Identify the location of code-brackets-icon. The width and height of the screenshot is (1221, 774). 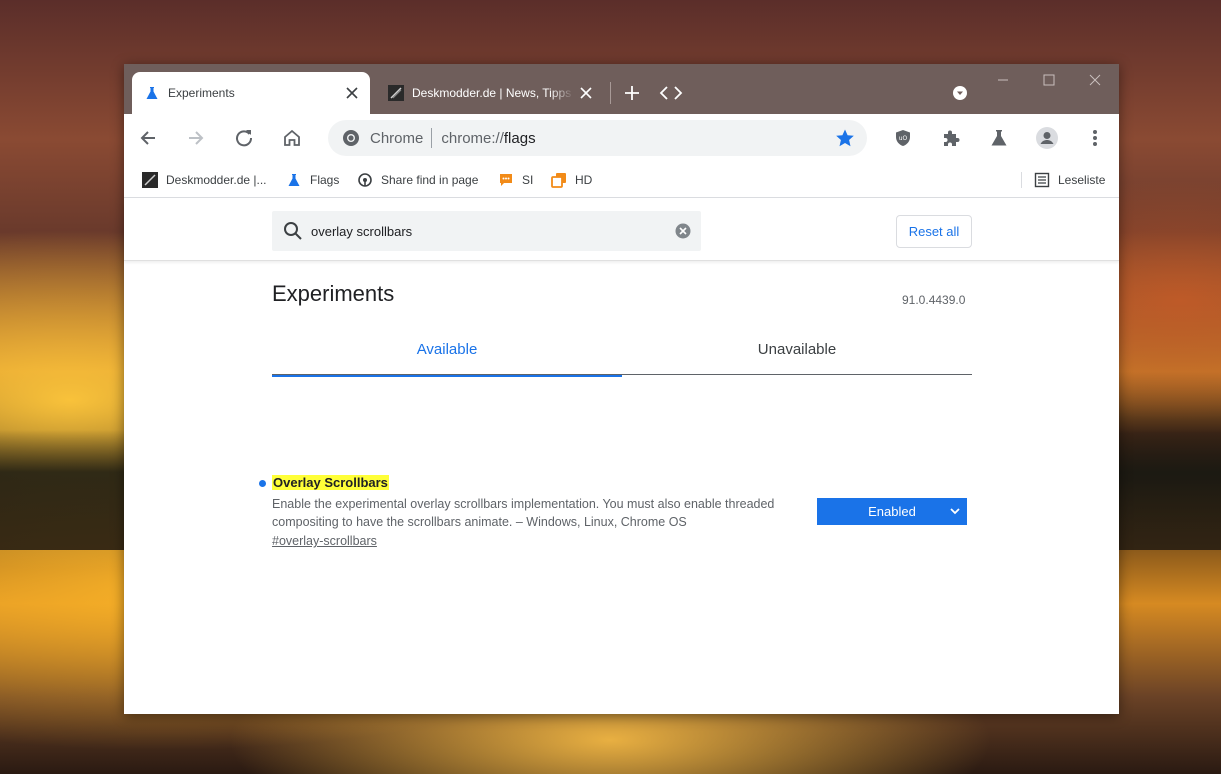
(671, 93).